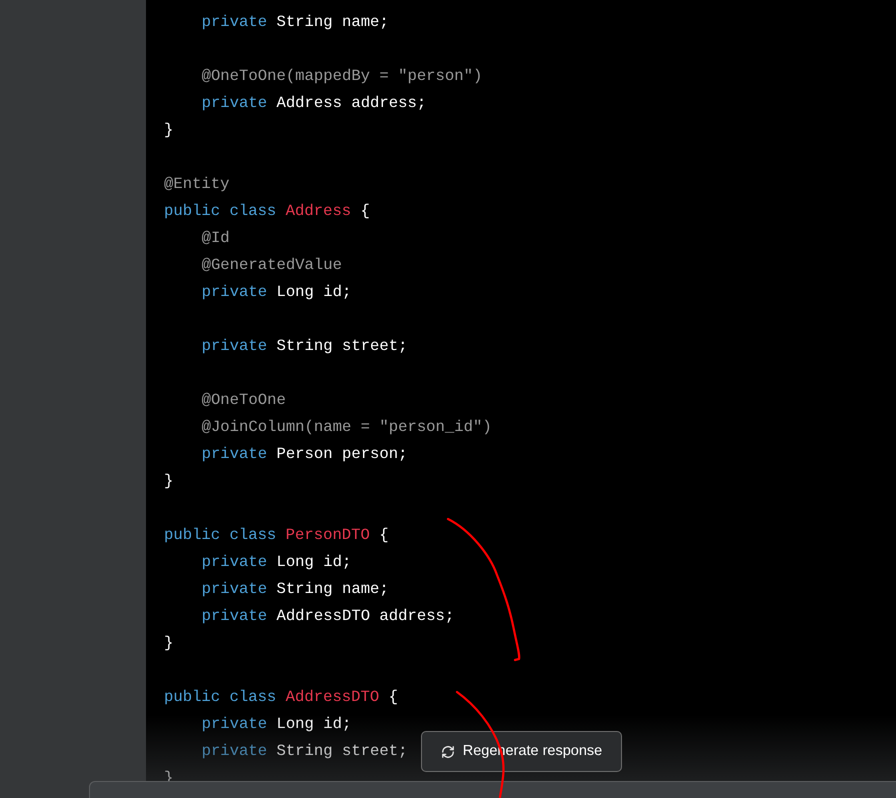 Image resolution: width=896 pixels, height=798 pixels. I want to click on code-line: @OneToOne(mappedBy = "person"), so click(342, 76).